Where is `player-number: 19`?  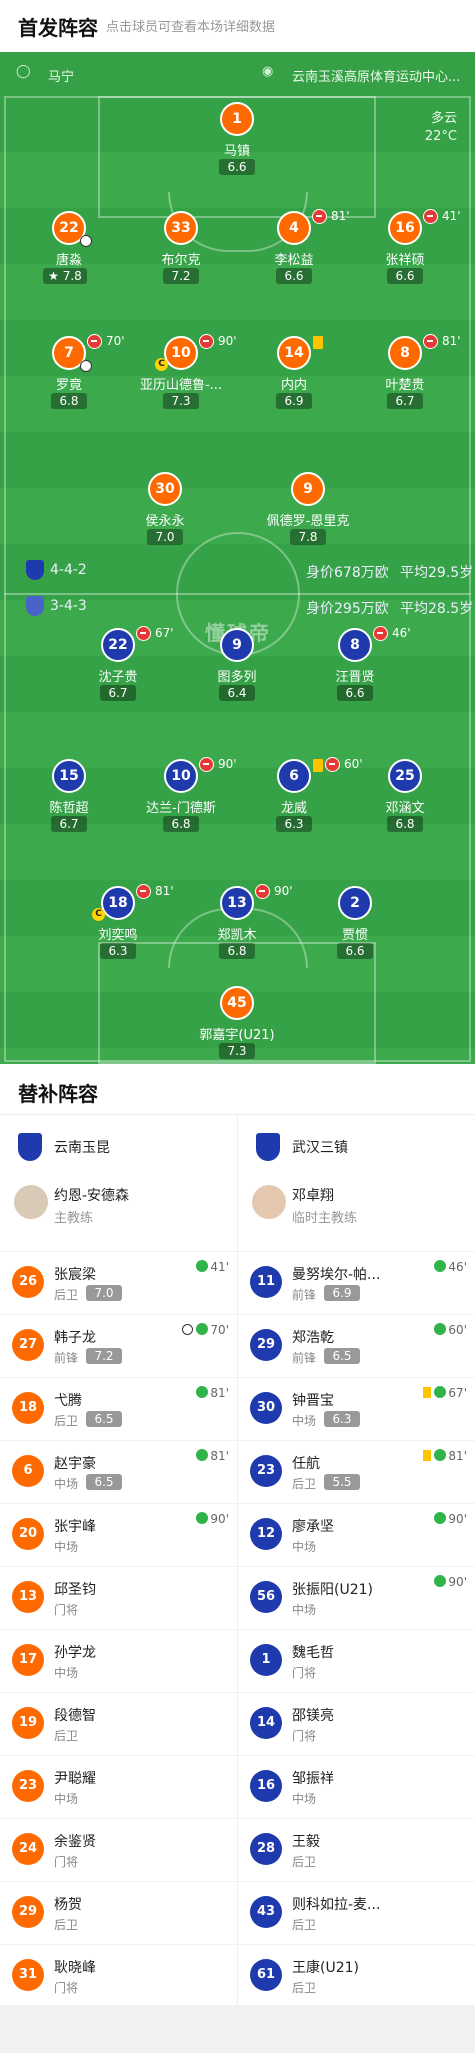 player-number: 19 is located at coordinates (28, 1723).